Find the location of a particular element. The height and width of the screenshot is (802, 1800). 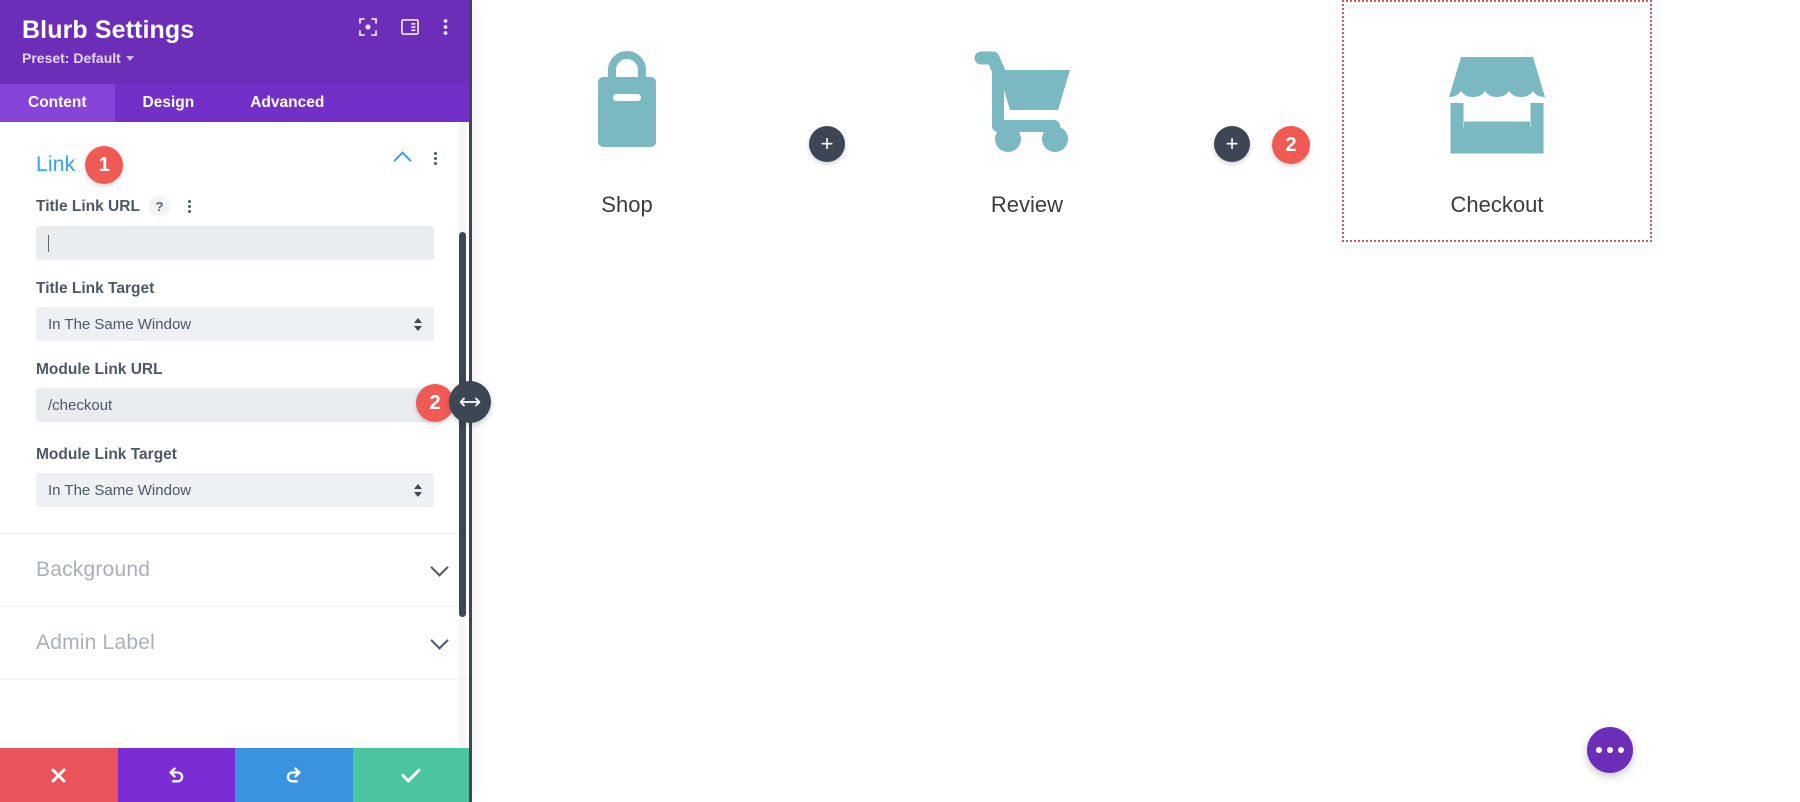

undo-button is located at coordinates (176, 775).